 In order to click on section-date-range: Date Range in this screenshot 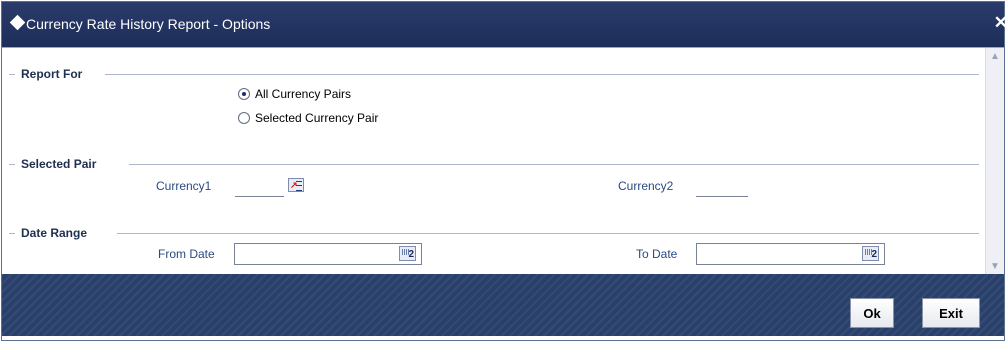, I will do `click(494, 233)`.